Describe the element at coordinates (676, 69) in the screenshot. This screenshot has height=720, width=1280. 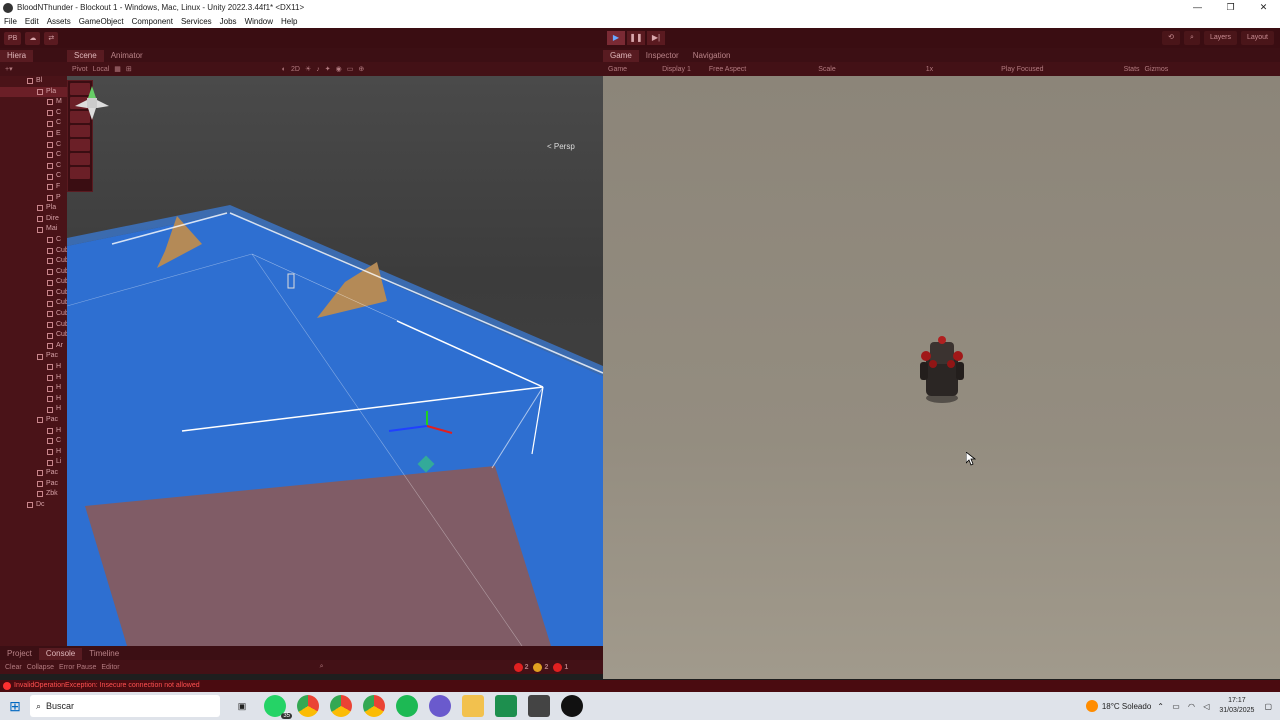
I see `display-dropdown: Display 1` at that location.